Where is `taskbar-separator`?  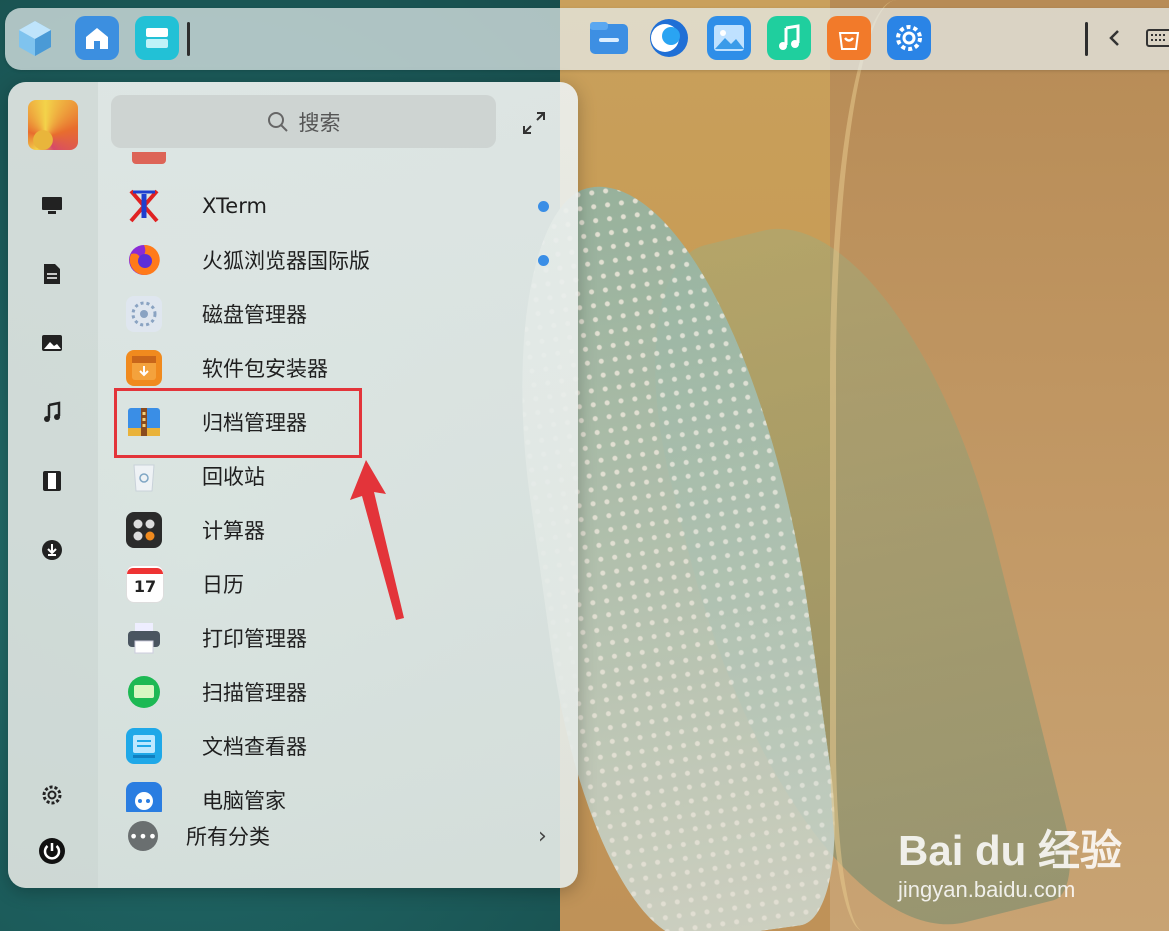 taskbar-separator is located at coordinates (188, 39).